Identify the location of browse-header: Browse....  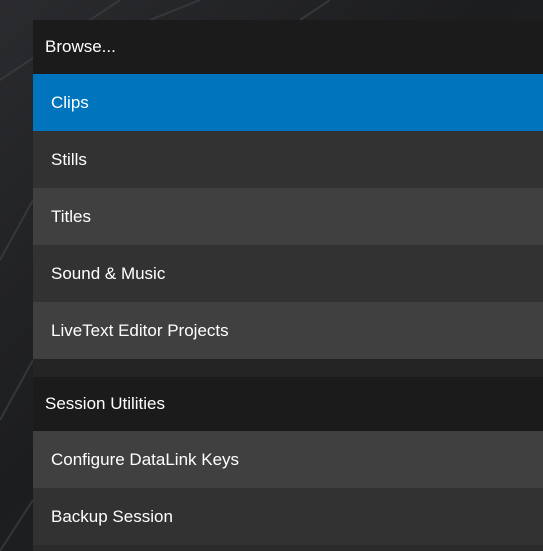
(288, 47).